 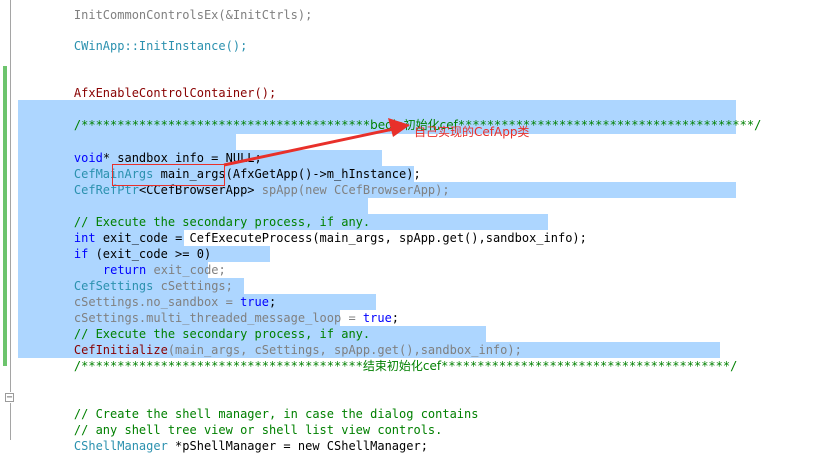 What do you see at coordinates (316, 142) in the screenshot?
I see `arrow-icon` at bounding box center [316, 142].